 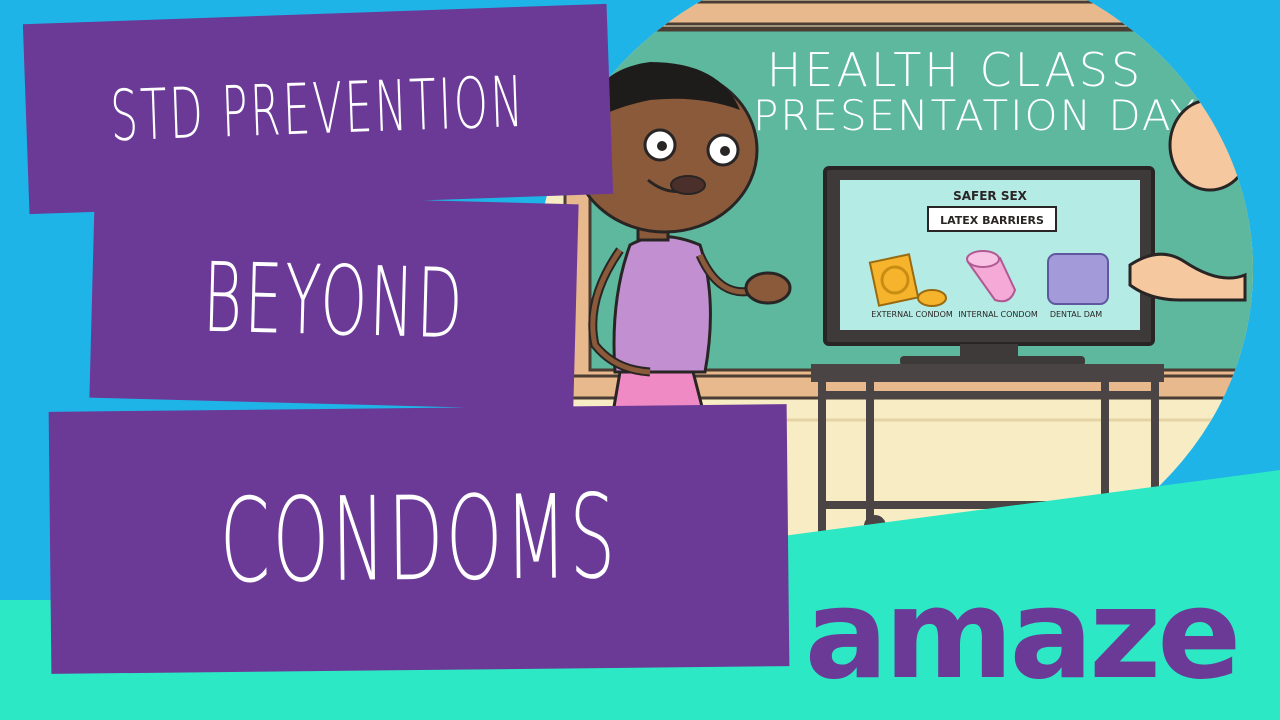 I want to click on title-line-3: CONDOMS, so click(x=419, y=539).